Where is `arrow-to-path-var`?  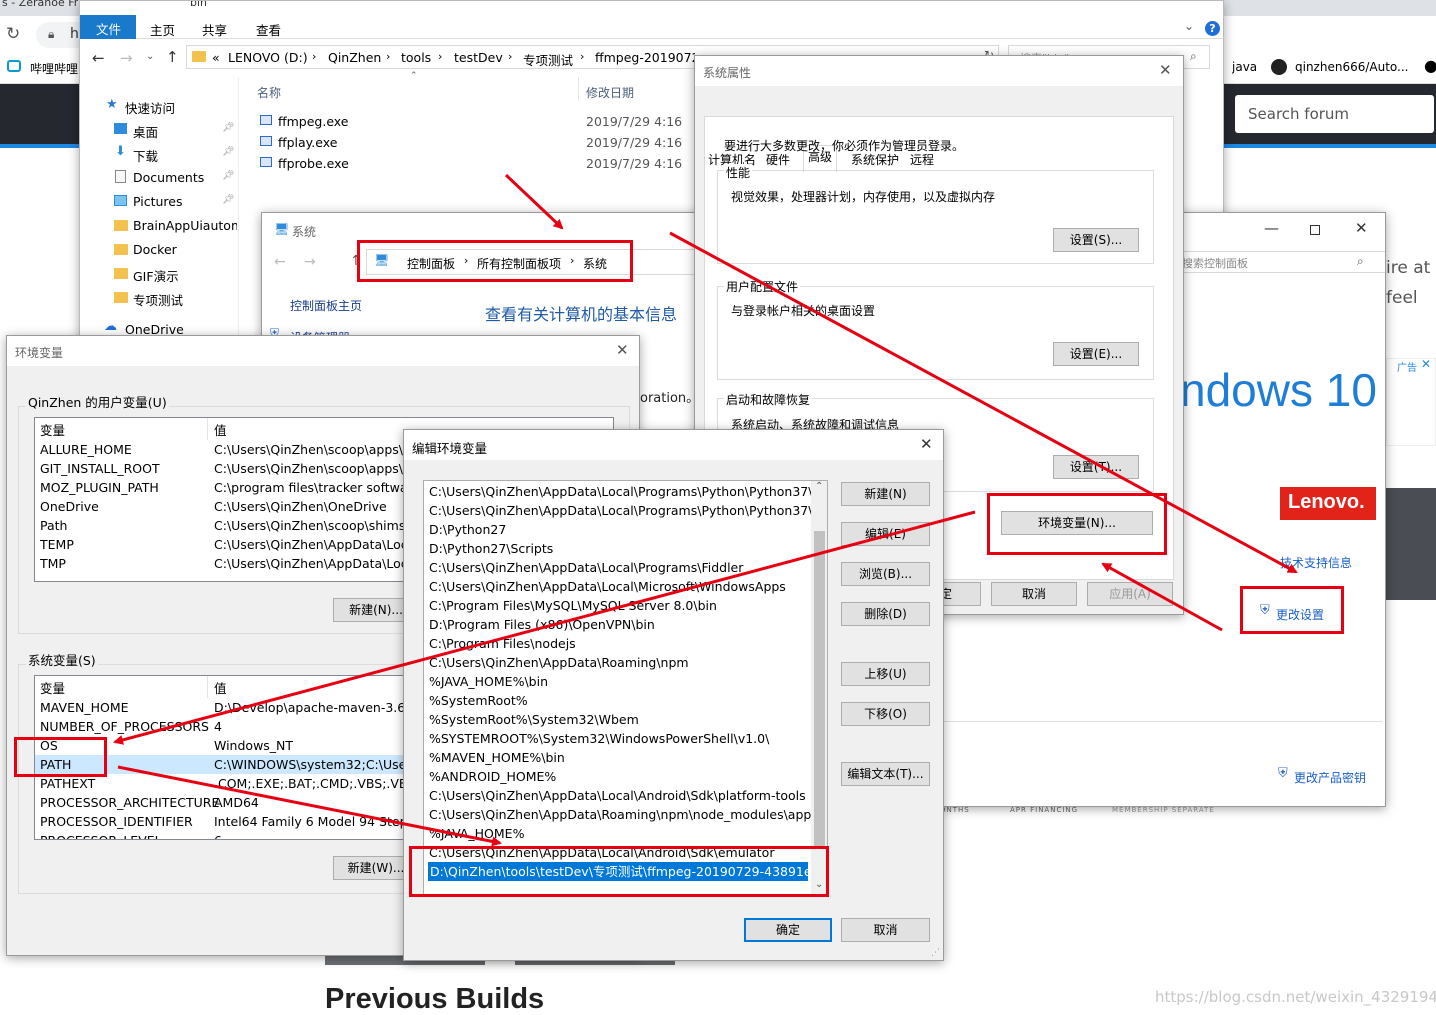
arrow-to-path-var is located at coordinates (544, 627).